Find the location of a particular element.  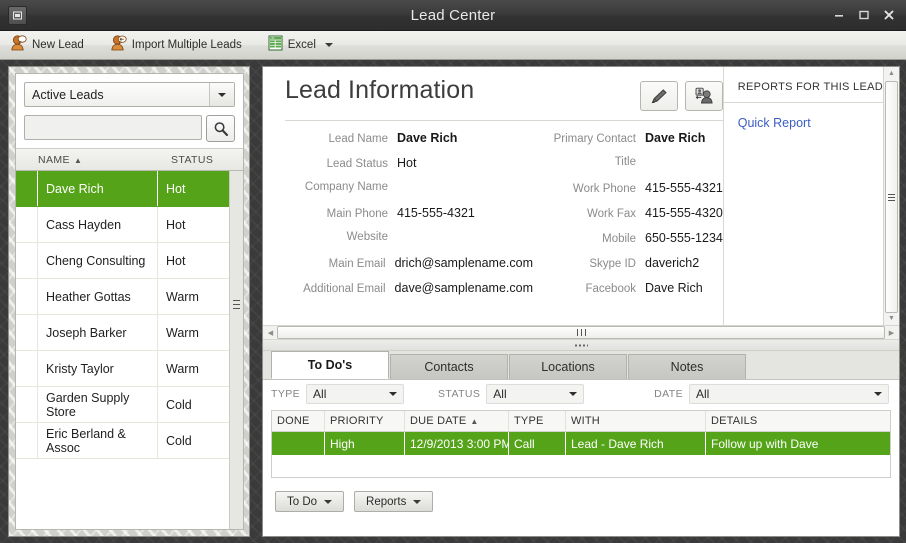

detail-scroll-track is located at coordinates (891, 196).